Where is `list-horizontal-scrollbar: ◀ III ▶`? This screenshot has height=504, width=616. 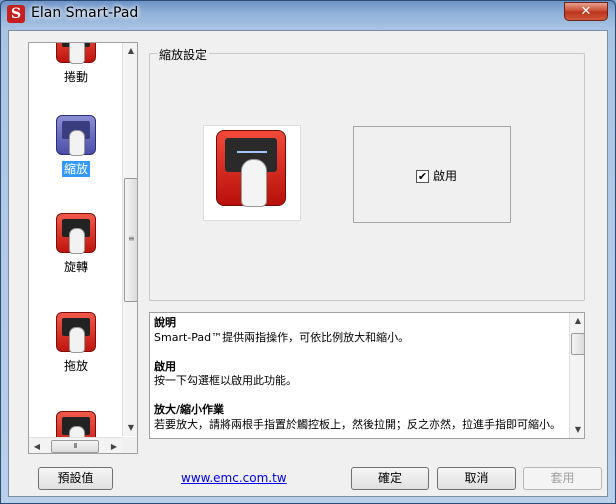
list-horizontal-scrollbar: ◀ III ▶ is located at coordinates (75, 445).